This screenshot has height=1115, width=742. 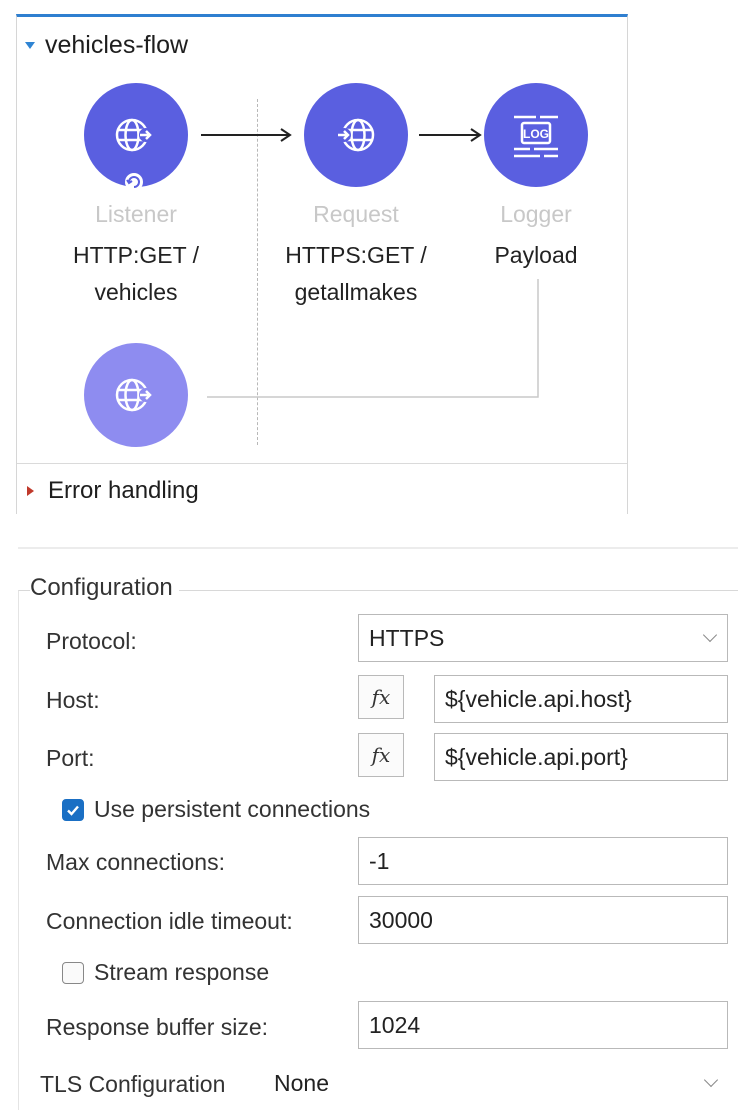 I want to click on logger-line1: Payload, so click(x=536, y=255).